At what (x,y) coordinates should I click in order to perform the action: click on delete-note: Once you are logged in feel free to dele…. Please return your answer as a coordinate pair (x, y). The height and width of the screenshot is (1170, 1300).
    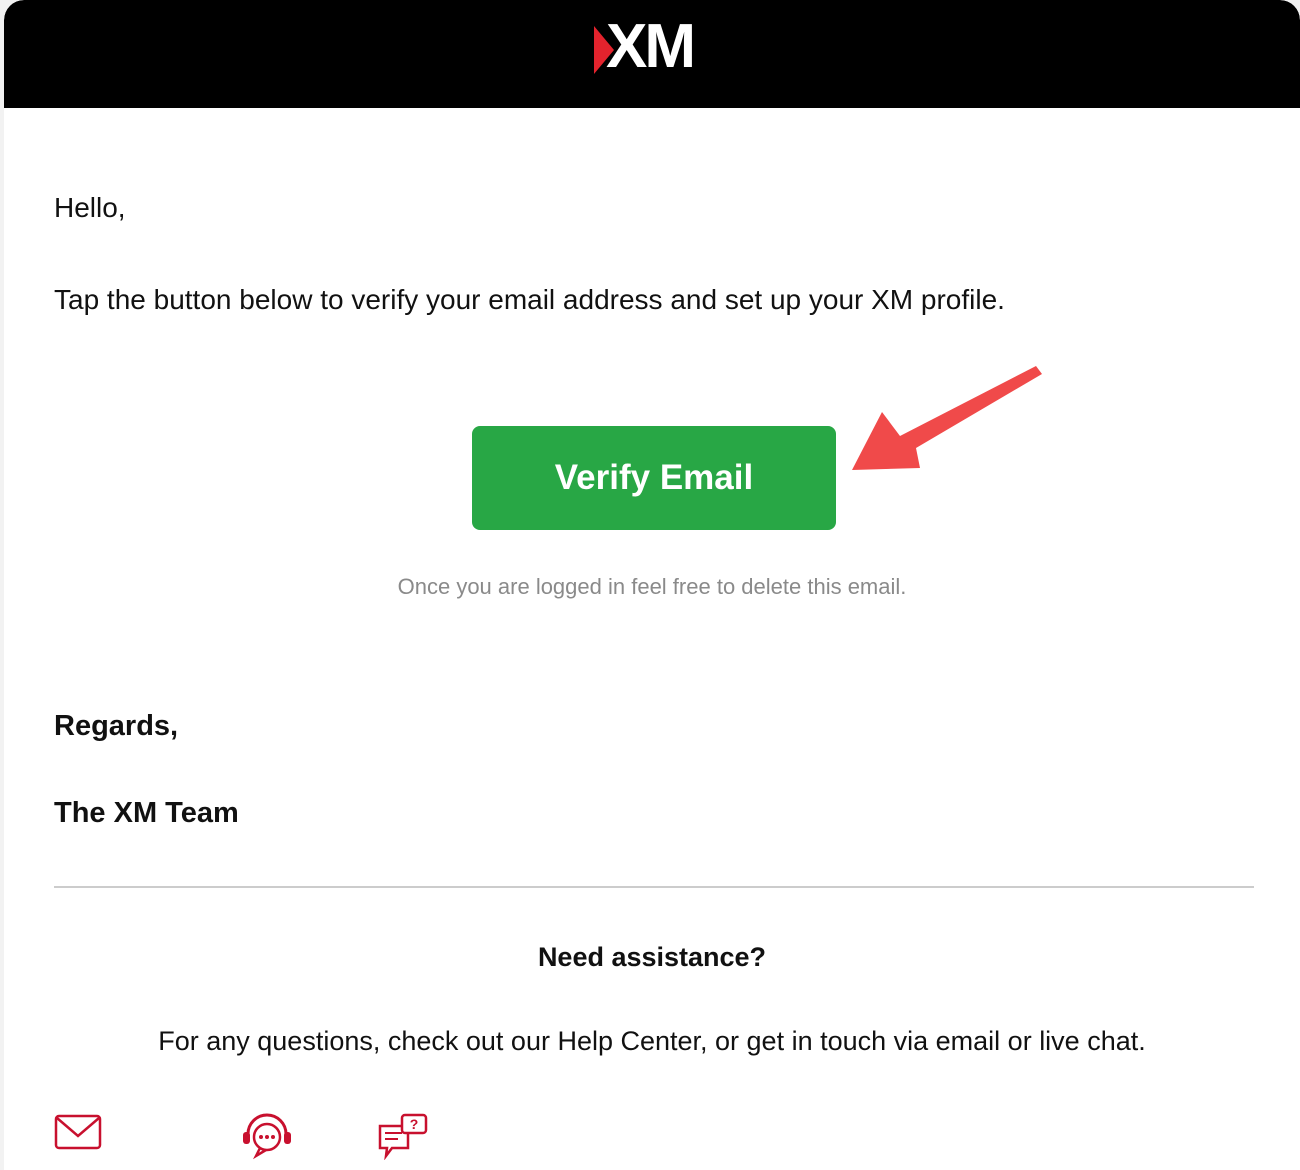
    Looking at the image, I should click on (652, 586).